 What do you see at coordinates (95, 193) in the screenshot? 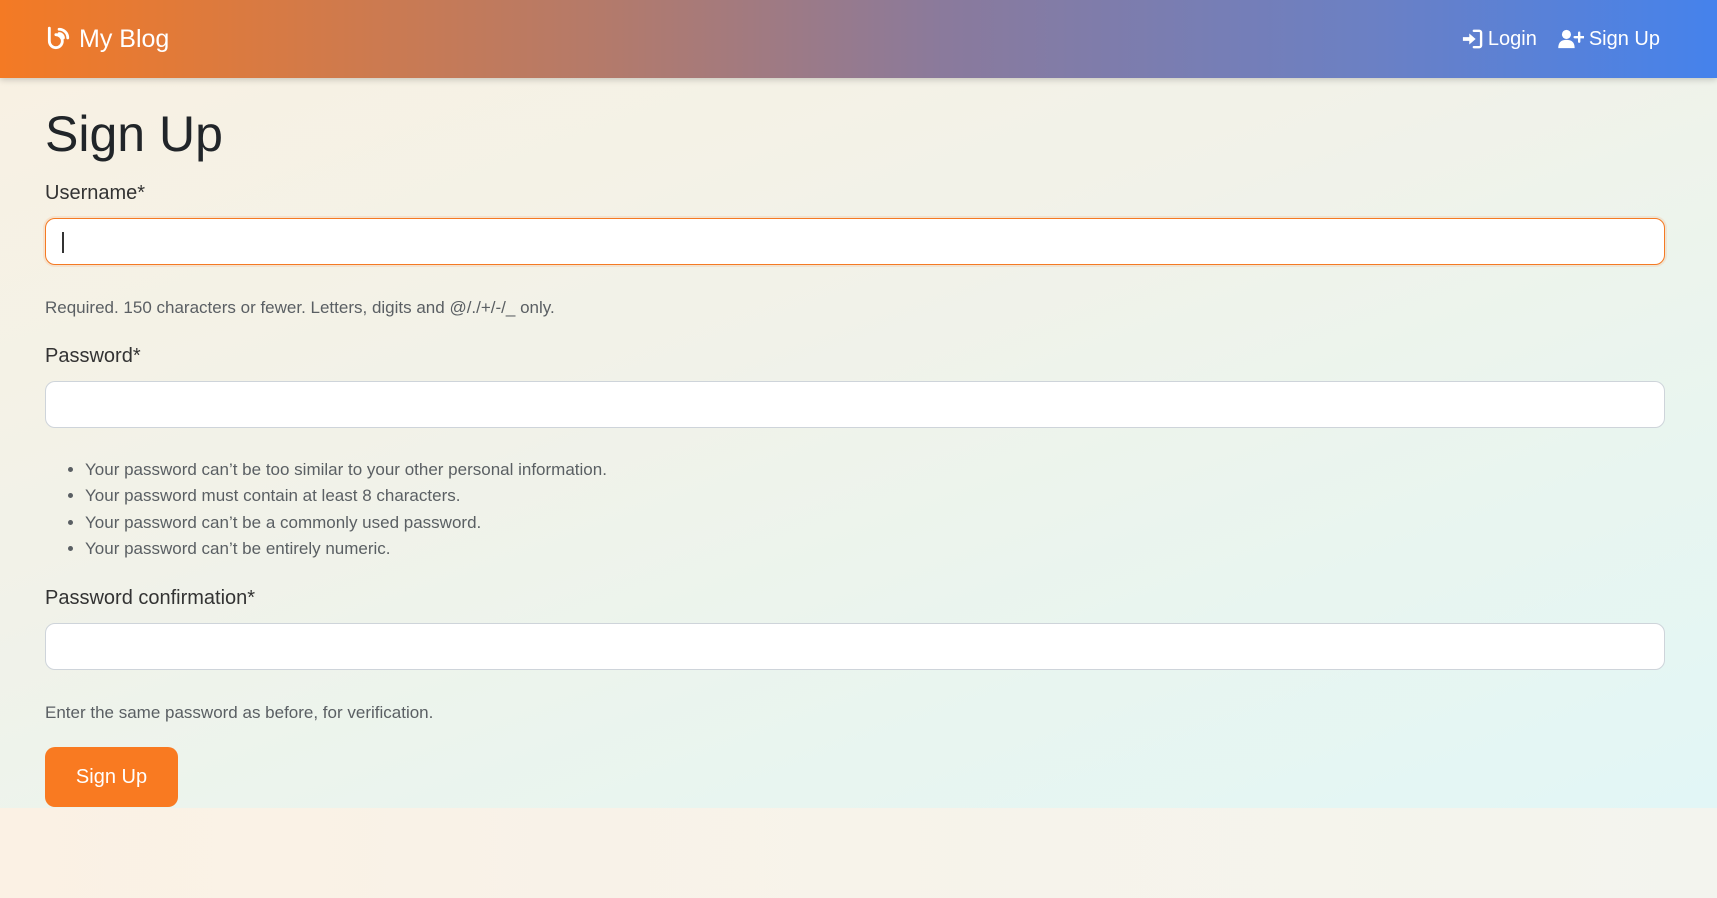
I see `username-label: Username*` at bounding box center [95, 193].